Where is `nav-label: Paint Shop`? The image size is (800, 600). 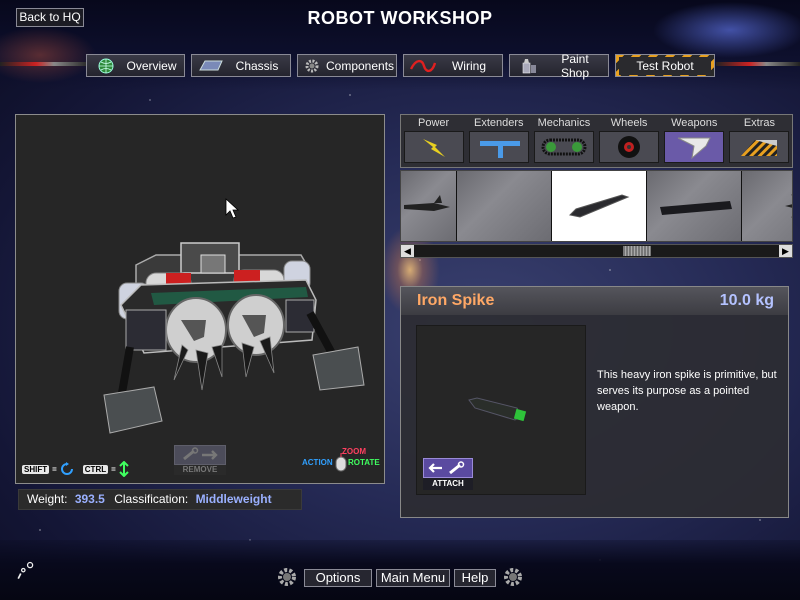
nav-label: Paint Shop is located at coordinates (575, 65).